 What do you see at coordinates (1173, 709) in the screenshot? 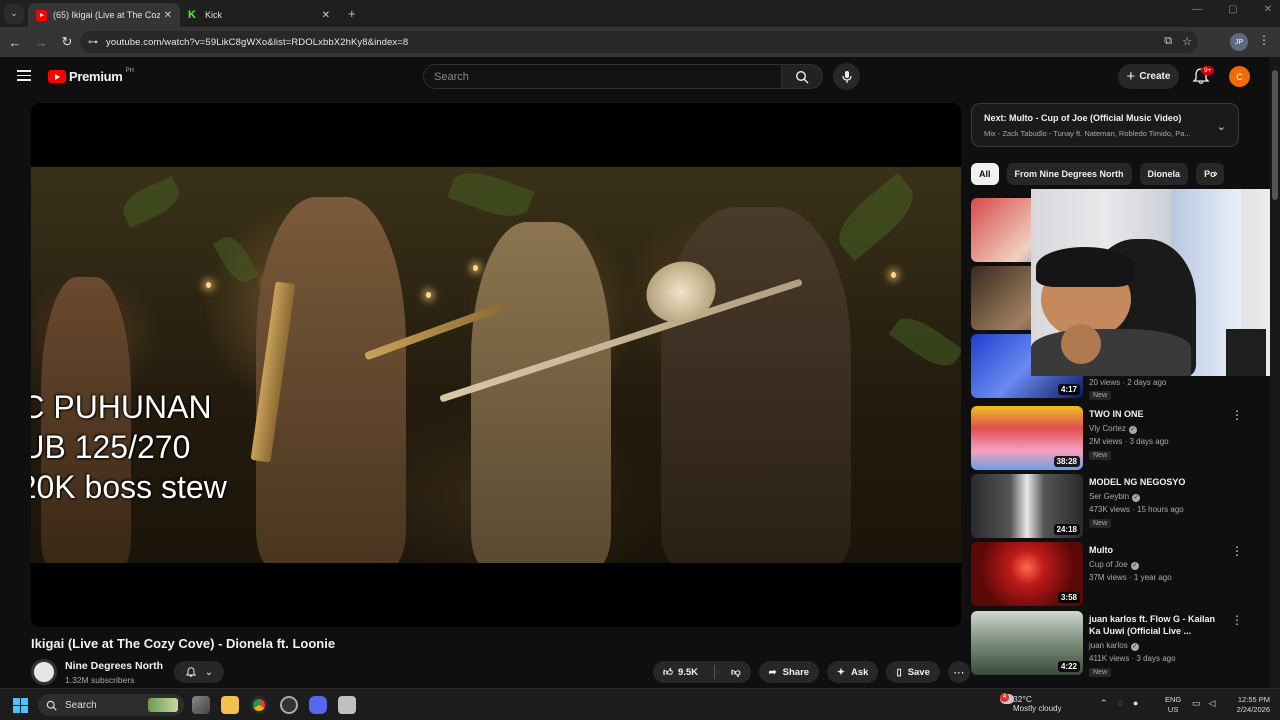
I see `language-region: US` at bounding box center [1173, 709].